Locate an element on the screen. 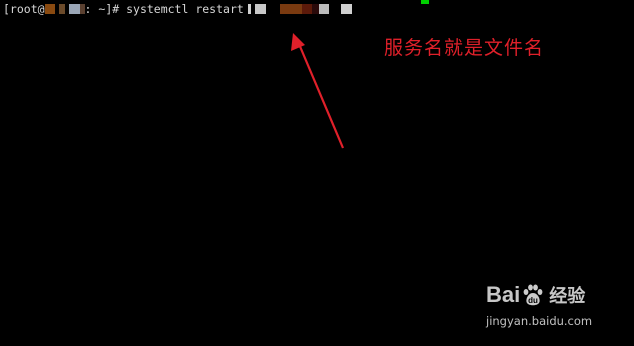 This screenshot has height=346, width=634. annotation-text: 服务名就是文件名 is located at coordinates (464, 48).